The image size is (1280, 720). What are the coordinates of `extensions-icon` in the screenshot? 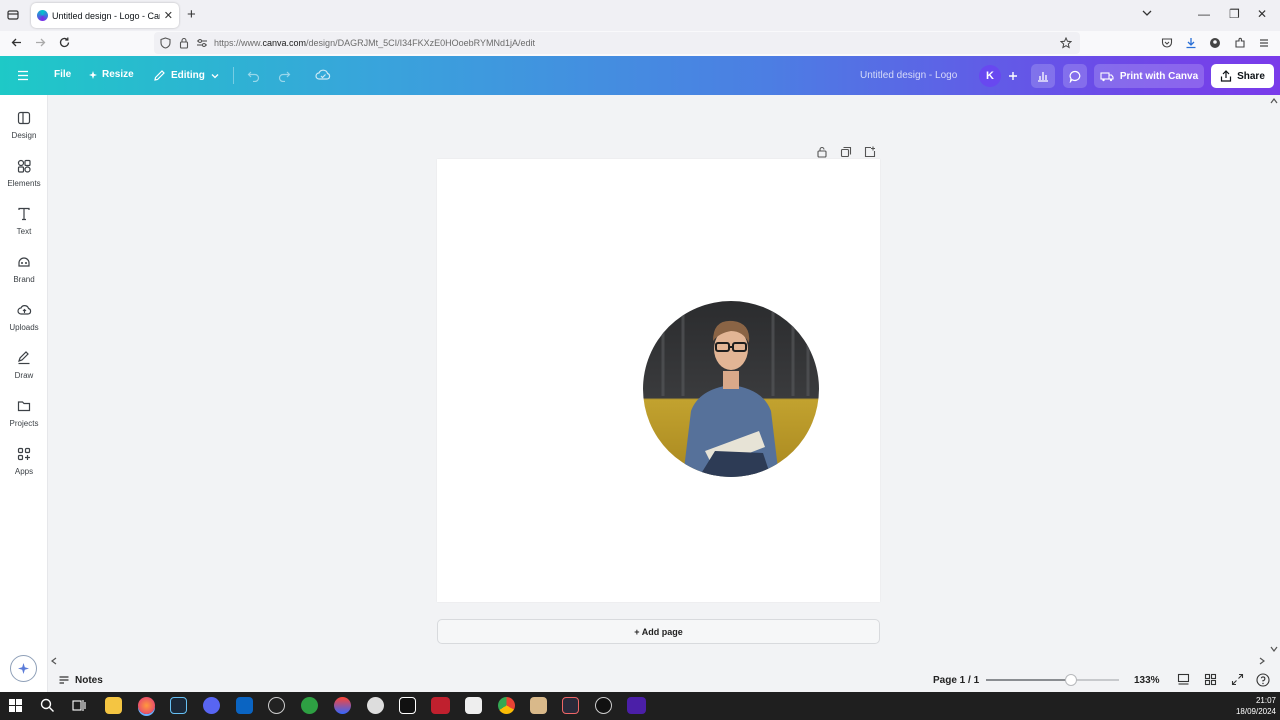 It's located at (1240, 43).